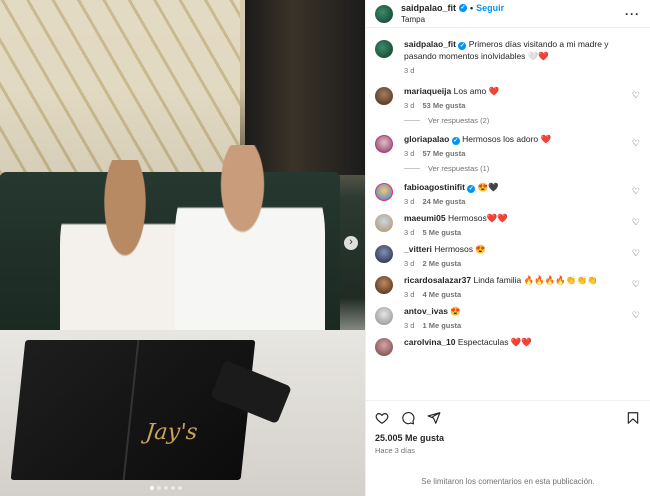  Describe the element at coordinates (441, 232) in the screenshot. I see `comment-likes: 5 Me gusta` at that location.